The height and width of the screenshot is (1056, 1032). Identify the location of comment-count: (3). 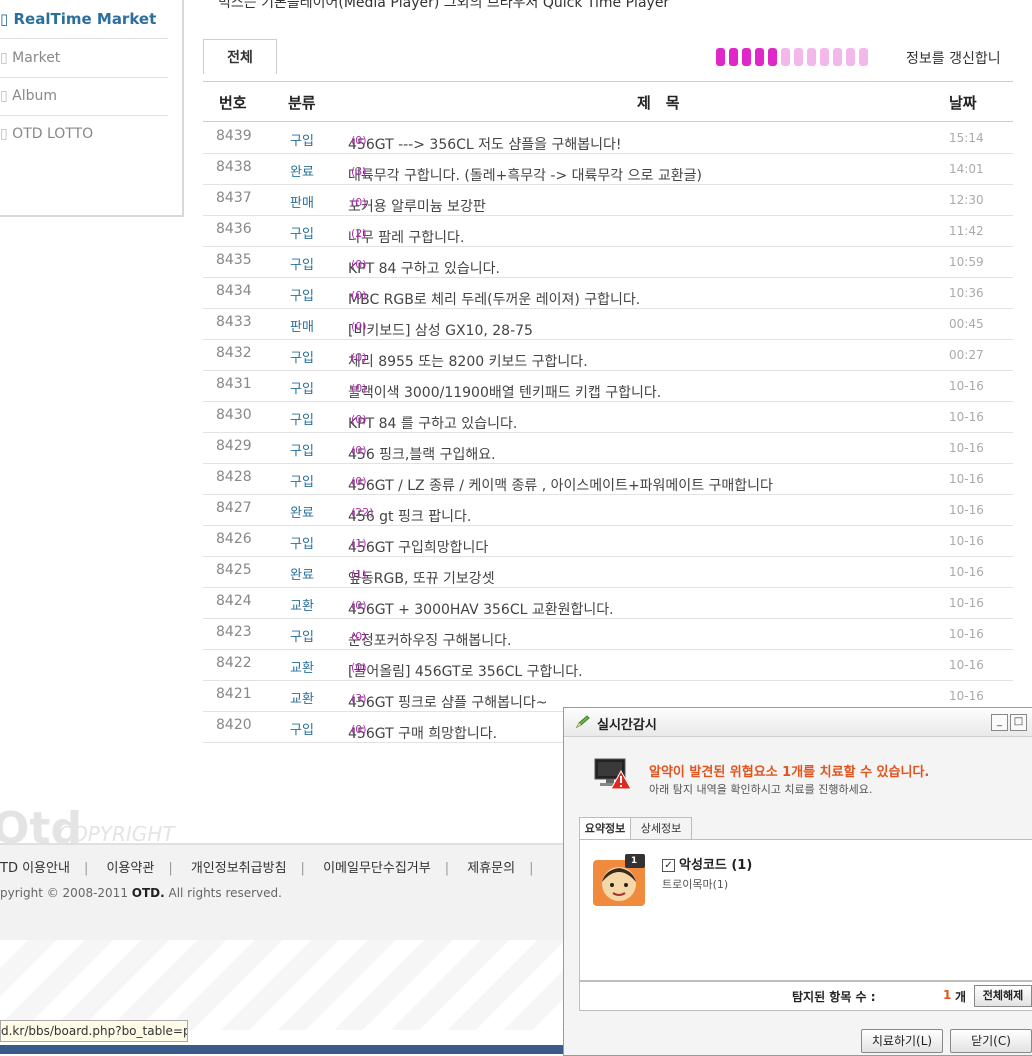
(359, 698).